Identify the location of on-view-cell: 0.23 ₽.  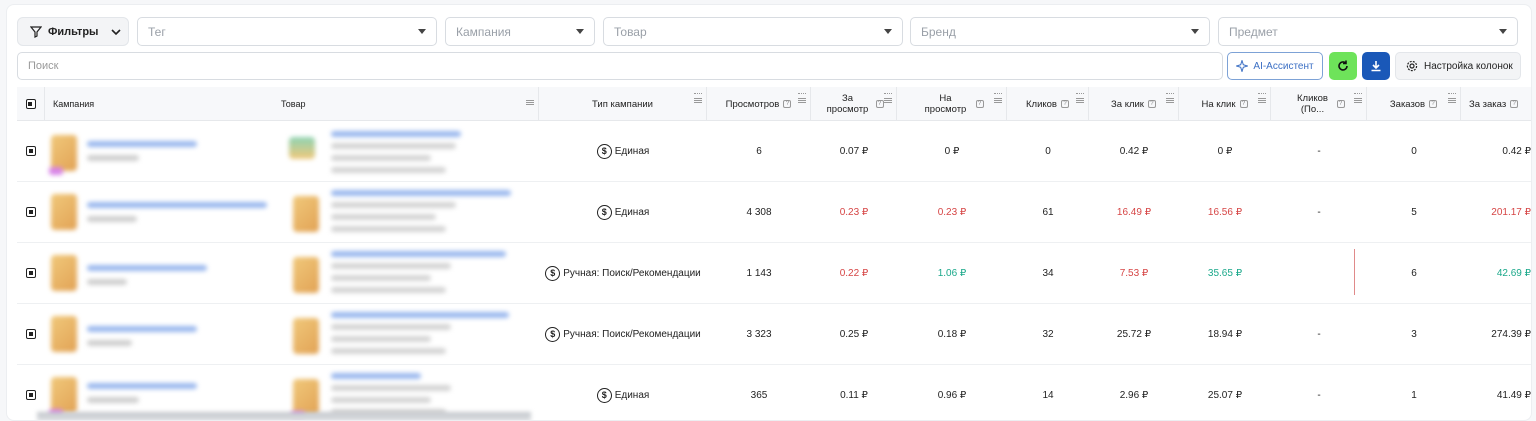
(952, 212).